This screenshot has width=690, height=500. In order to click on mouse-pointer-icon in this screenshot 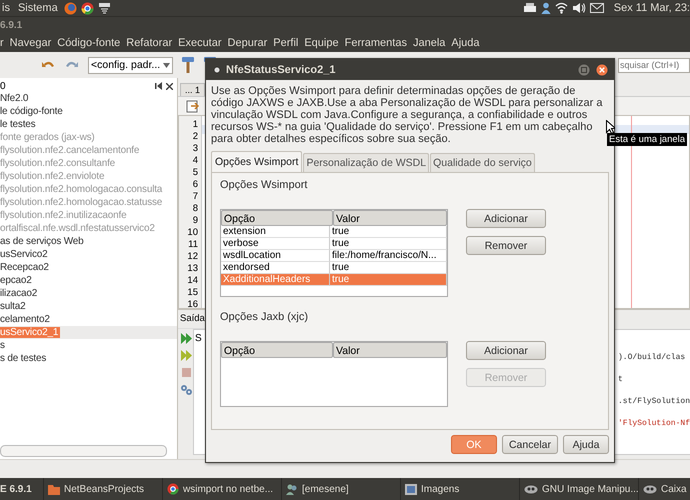, I will do `click(610, 127)`.